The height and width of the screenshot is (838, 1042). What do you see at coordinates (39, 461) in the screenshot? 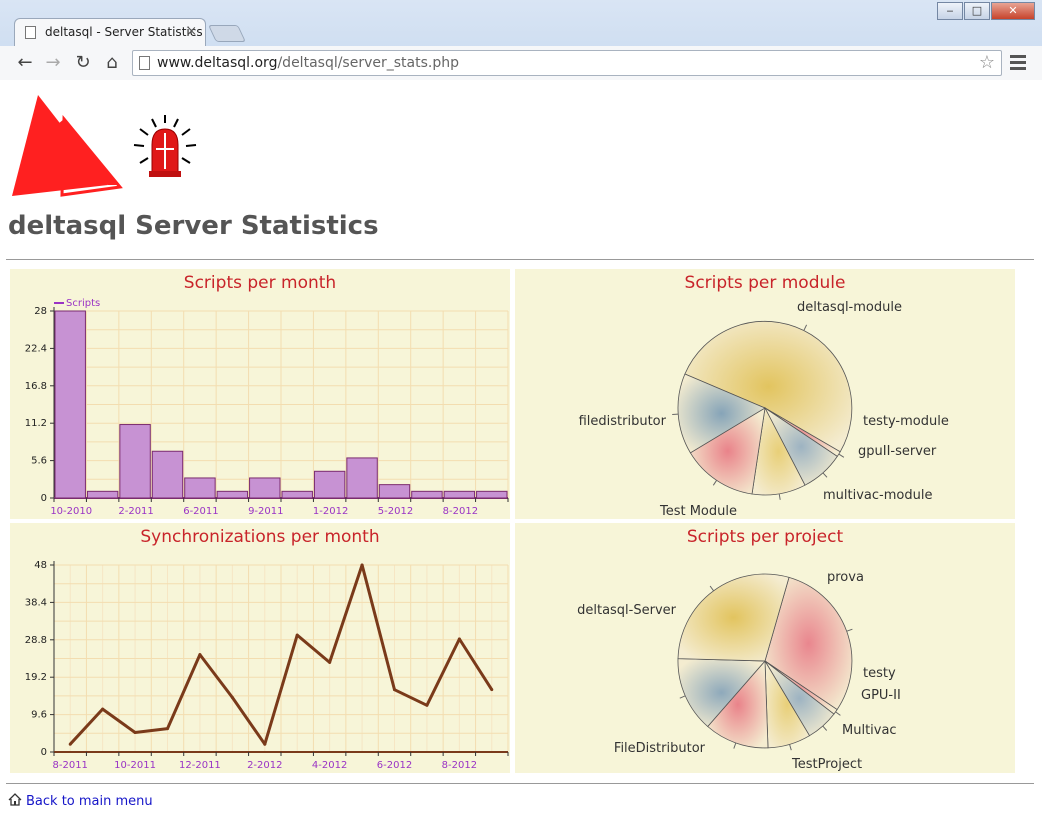
I see `y-tick-label: 5.6` at bounding box center [39, 461].